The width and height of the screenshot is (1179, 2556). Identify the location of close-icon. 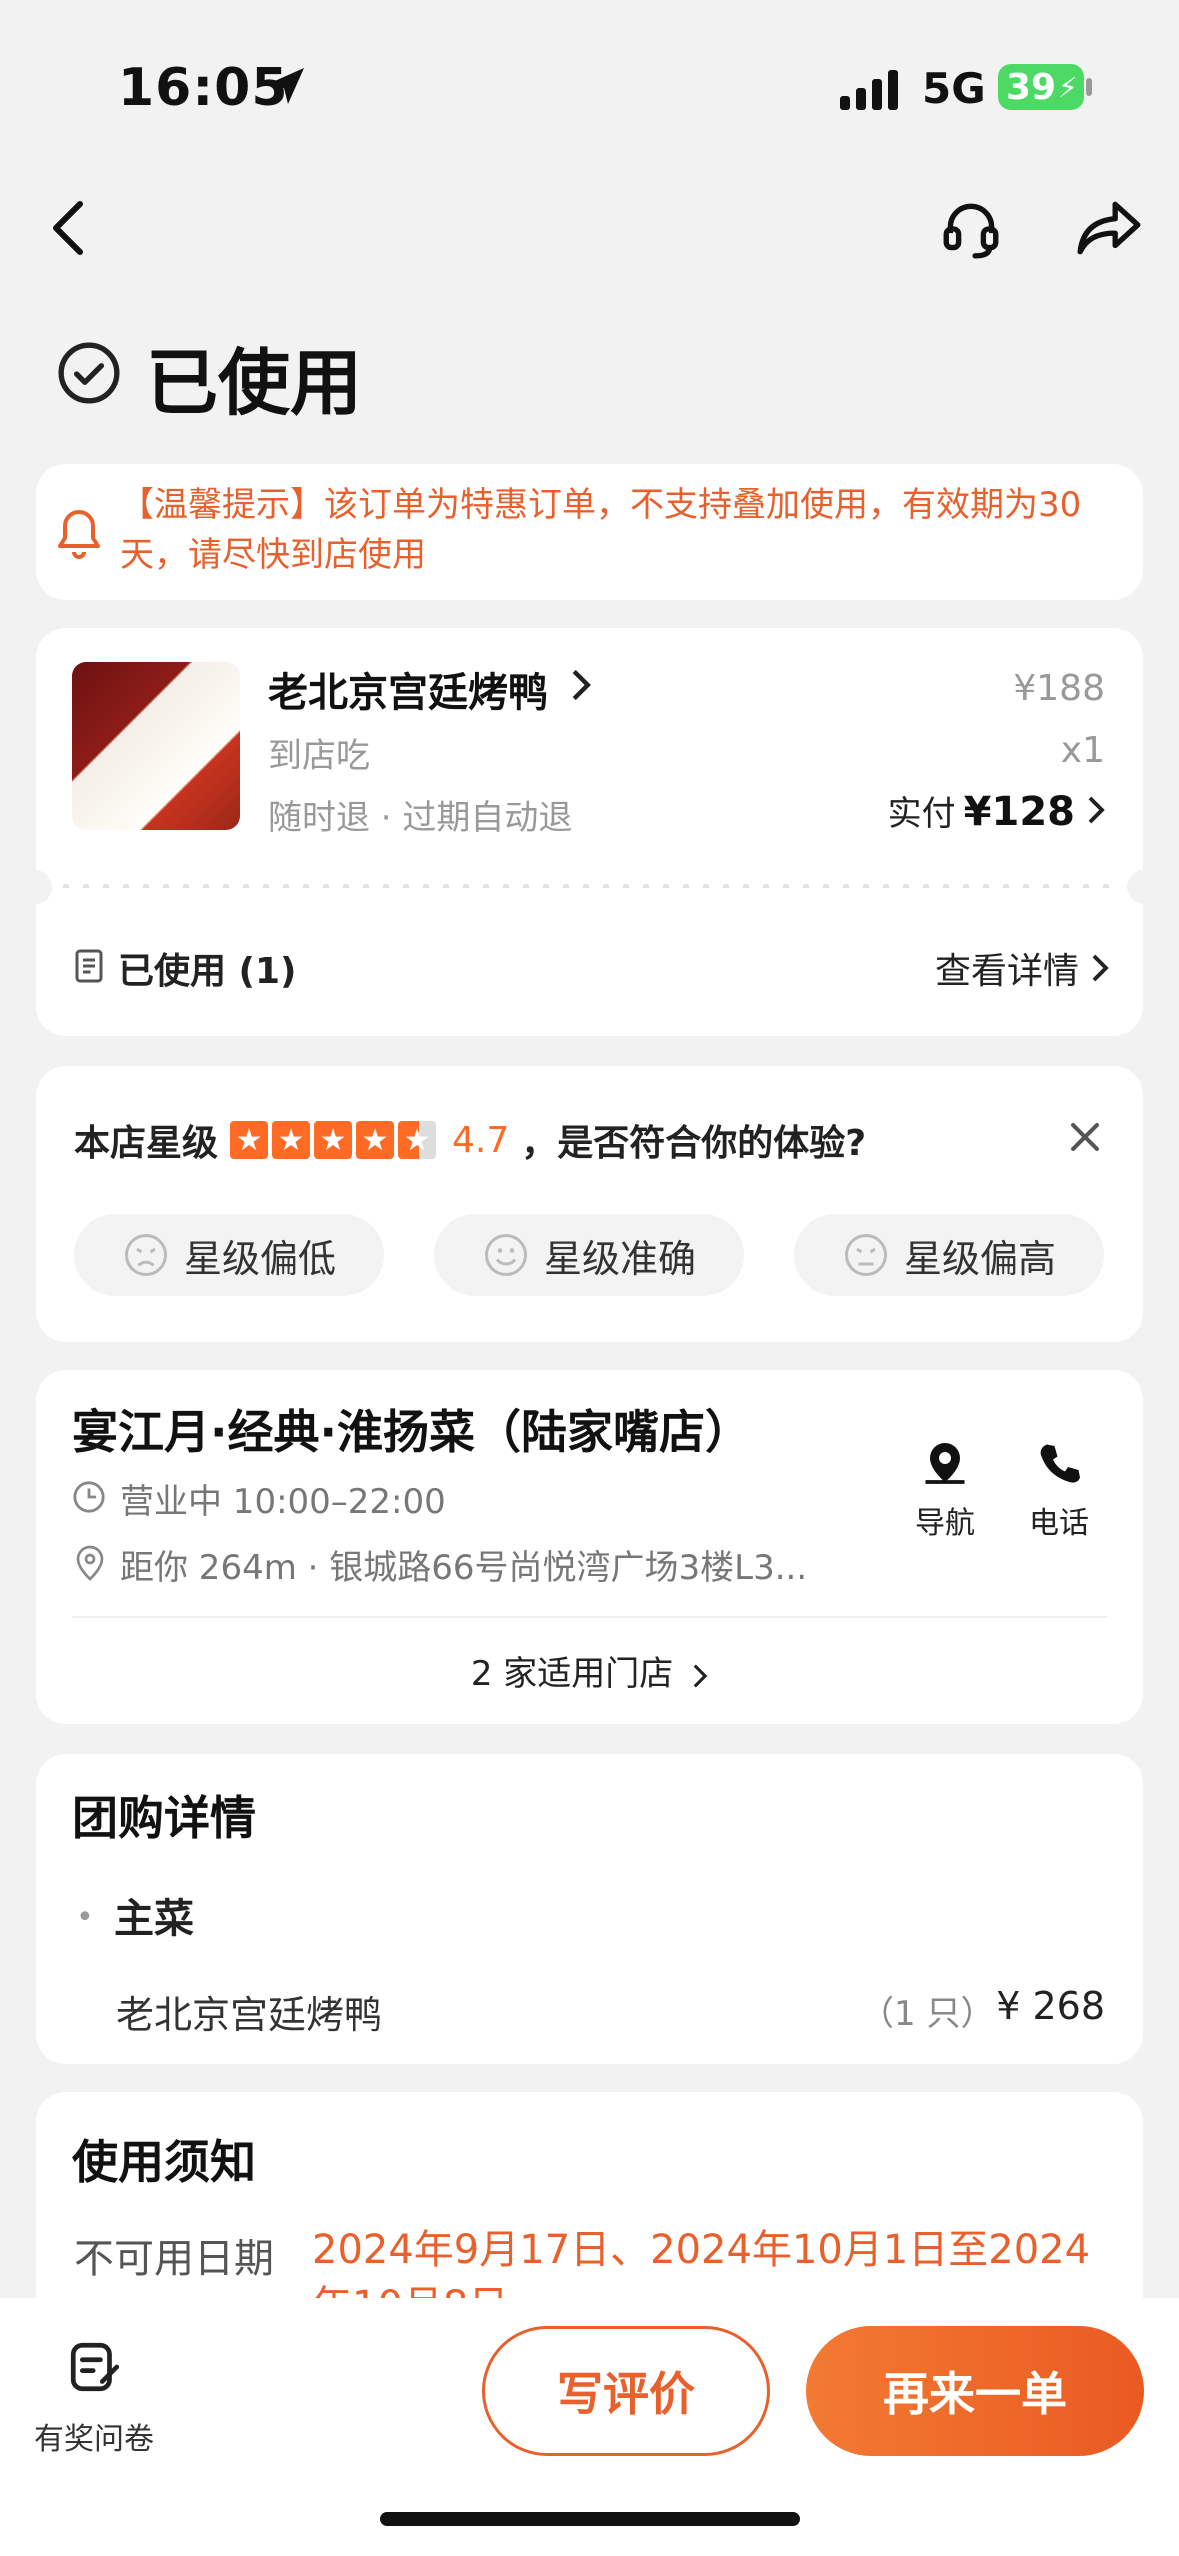
(1085, 1137).